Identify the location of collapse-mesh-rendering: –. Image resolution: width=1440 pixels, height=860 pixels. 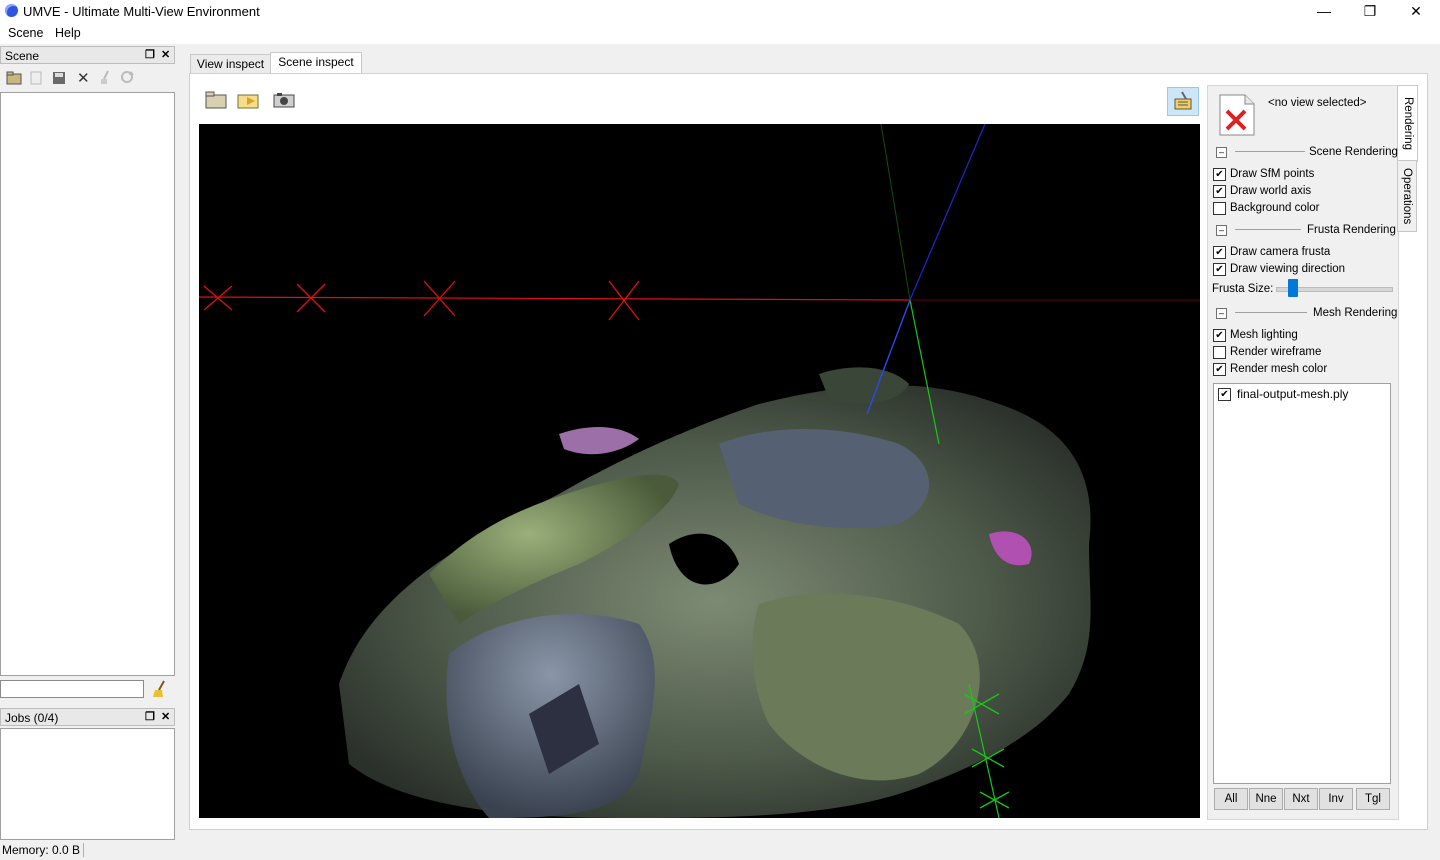
(1221, 313).